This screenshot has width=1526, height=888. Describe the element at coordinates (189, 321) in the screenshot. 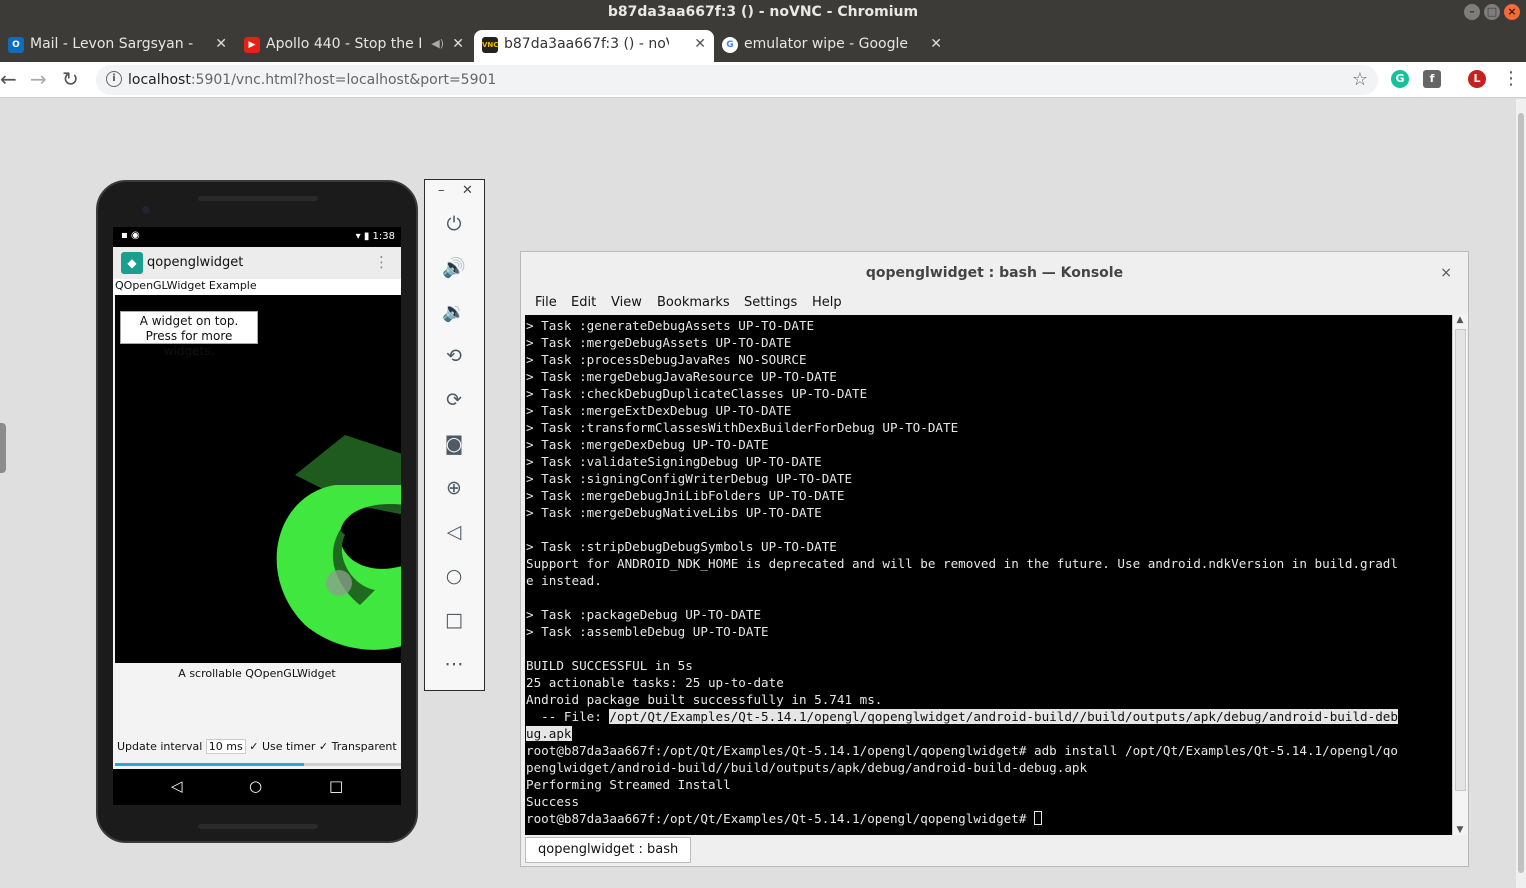

I see `widget-top-line1: A widget on top.` at that location.